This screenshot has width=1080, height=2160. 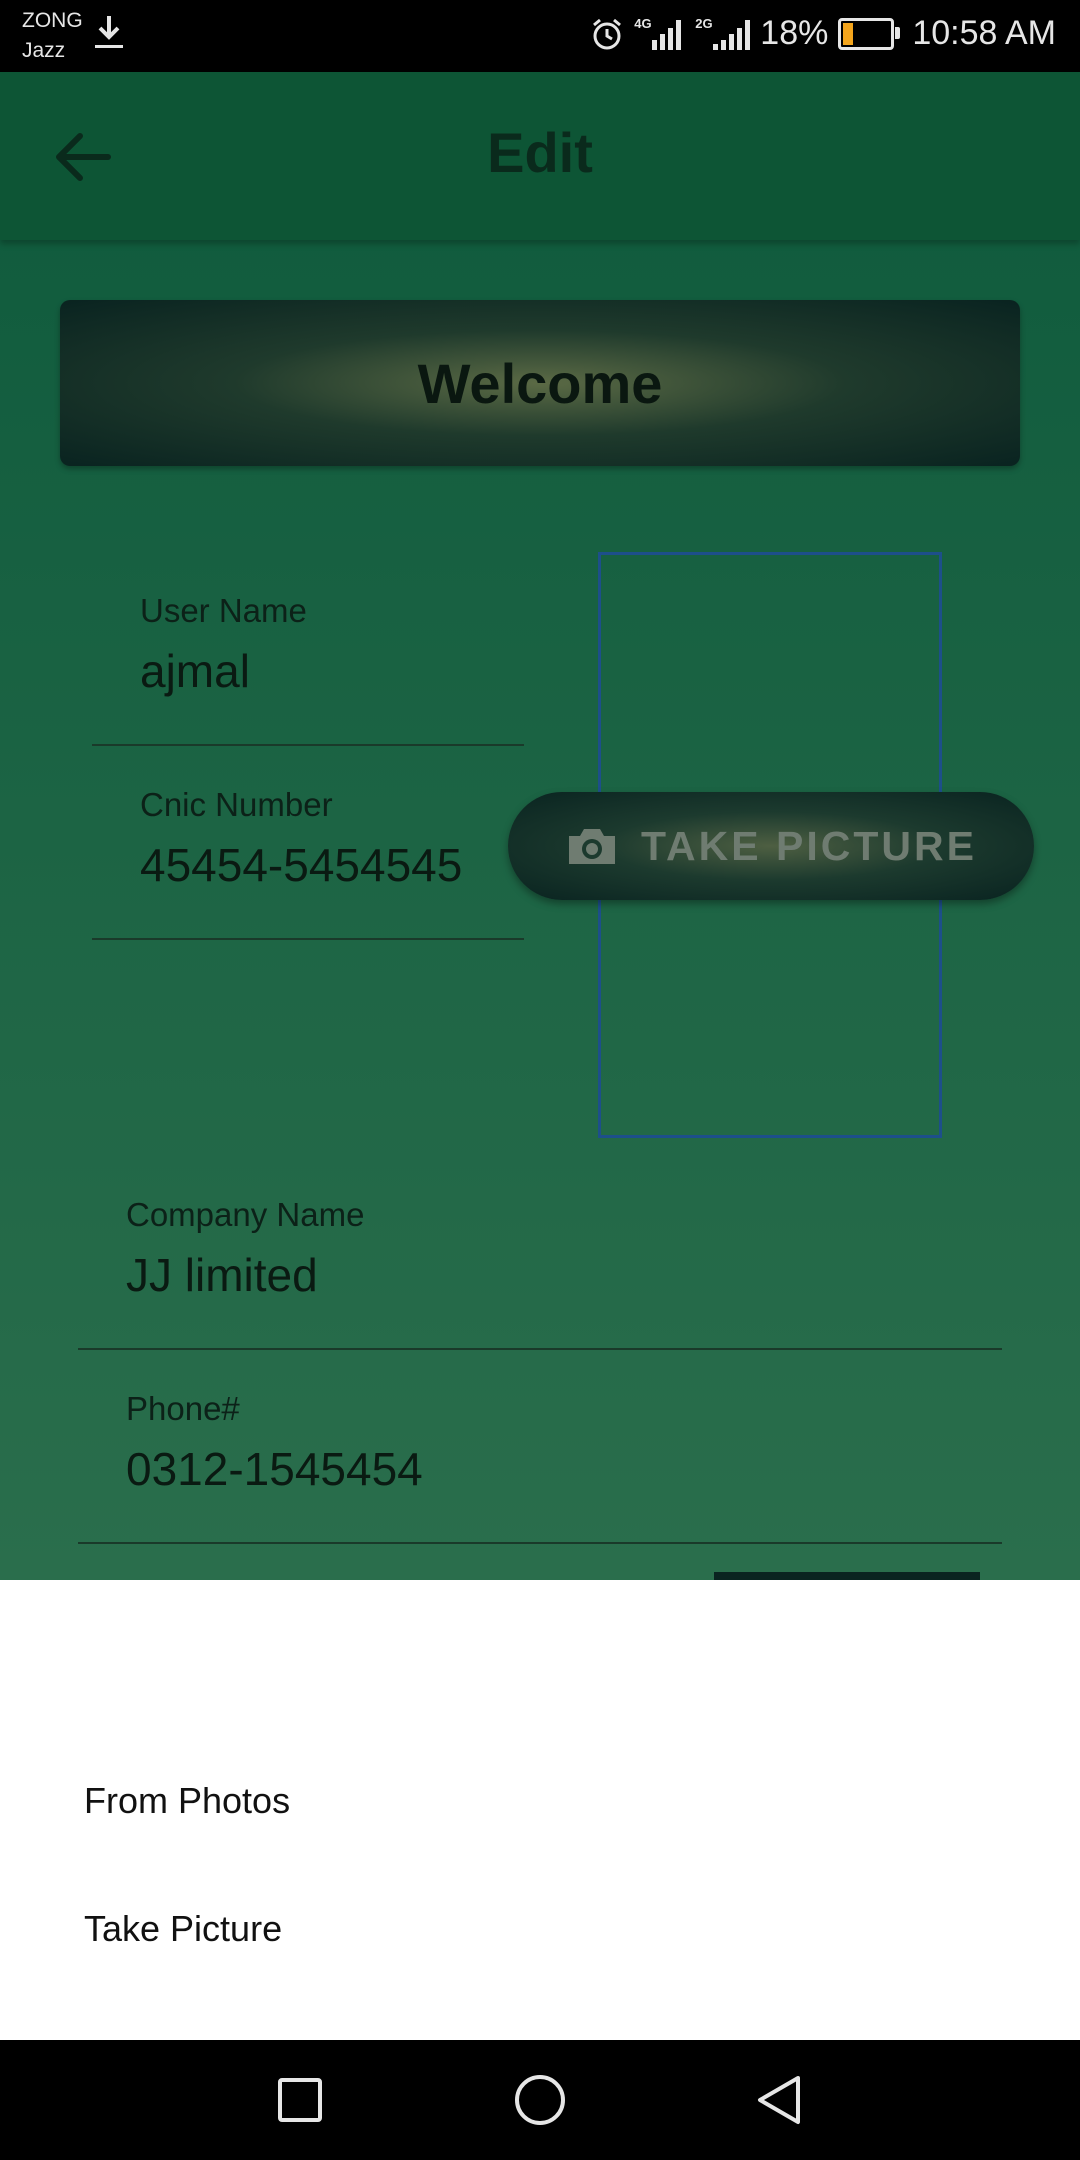 What do you see at coordinates (704, 23) in the screenshot?
I see `signal-2g-label: 2G` at bounding box center [704, 23].